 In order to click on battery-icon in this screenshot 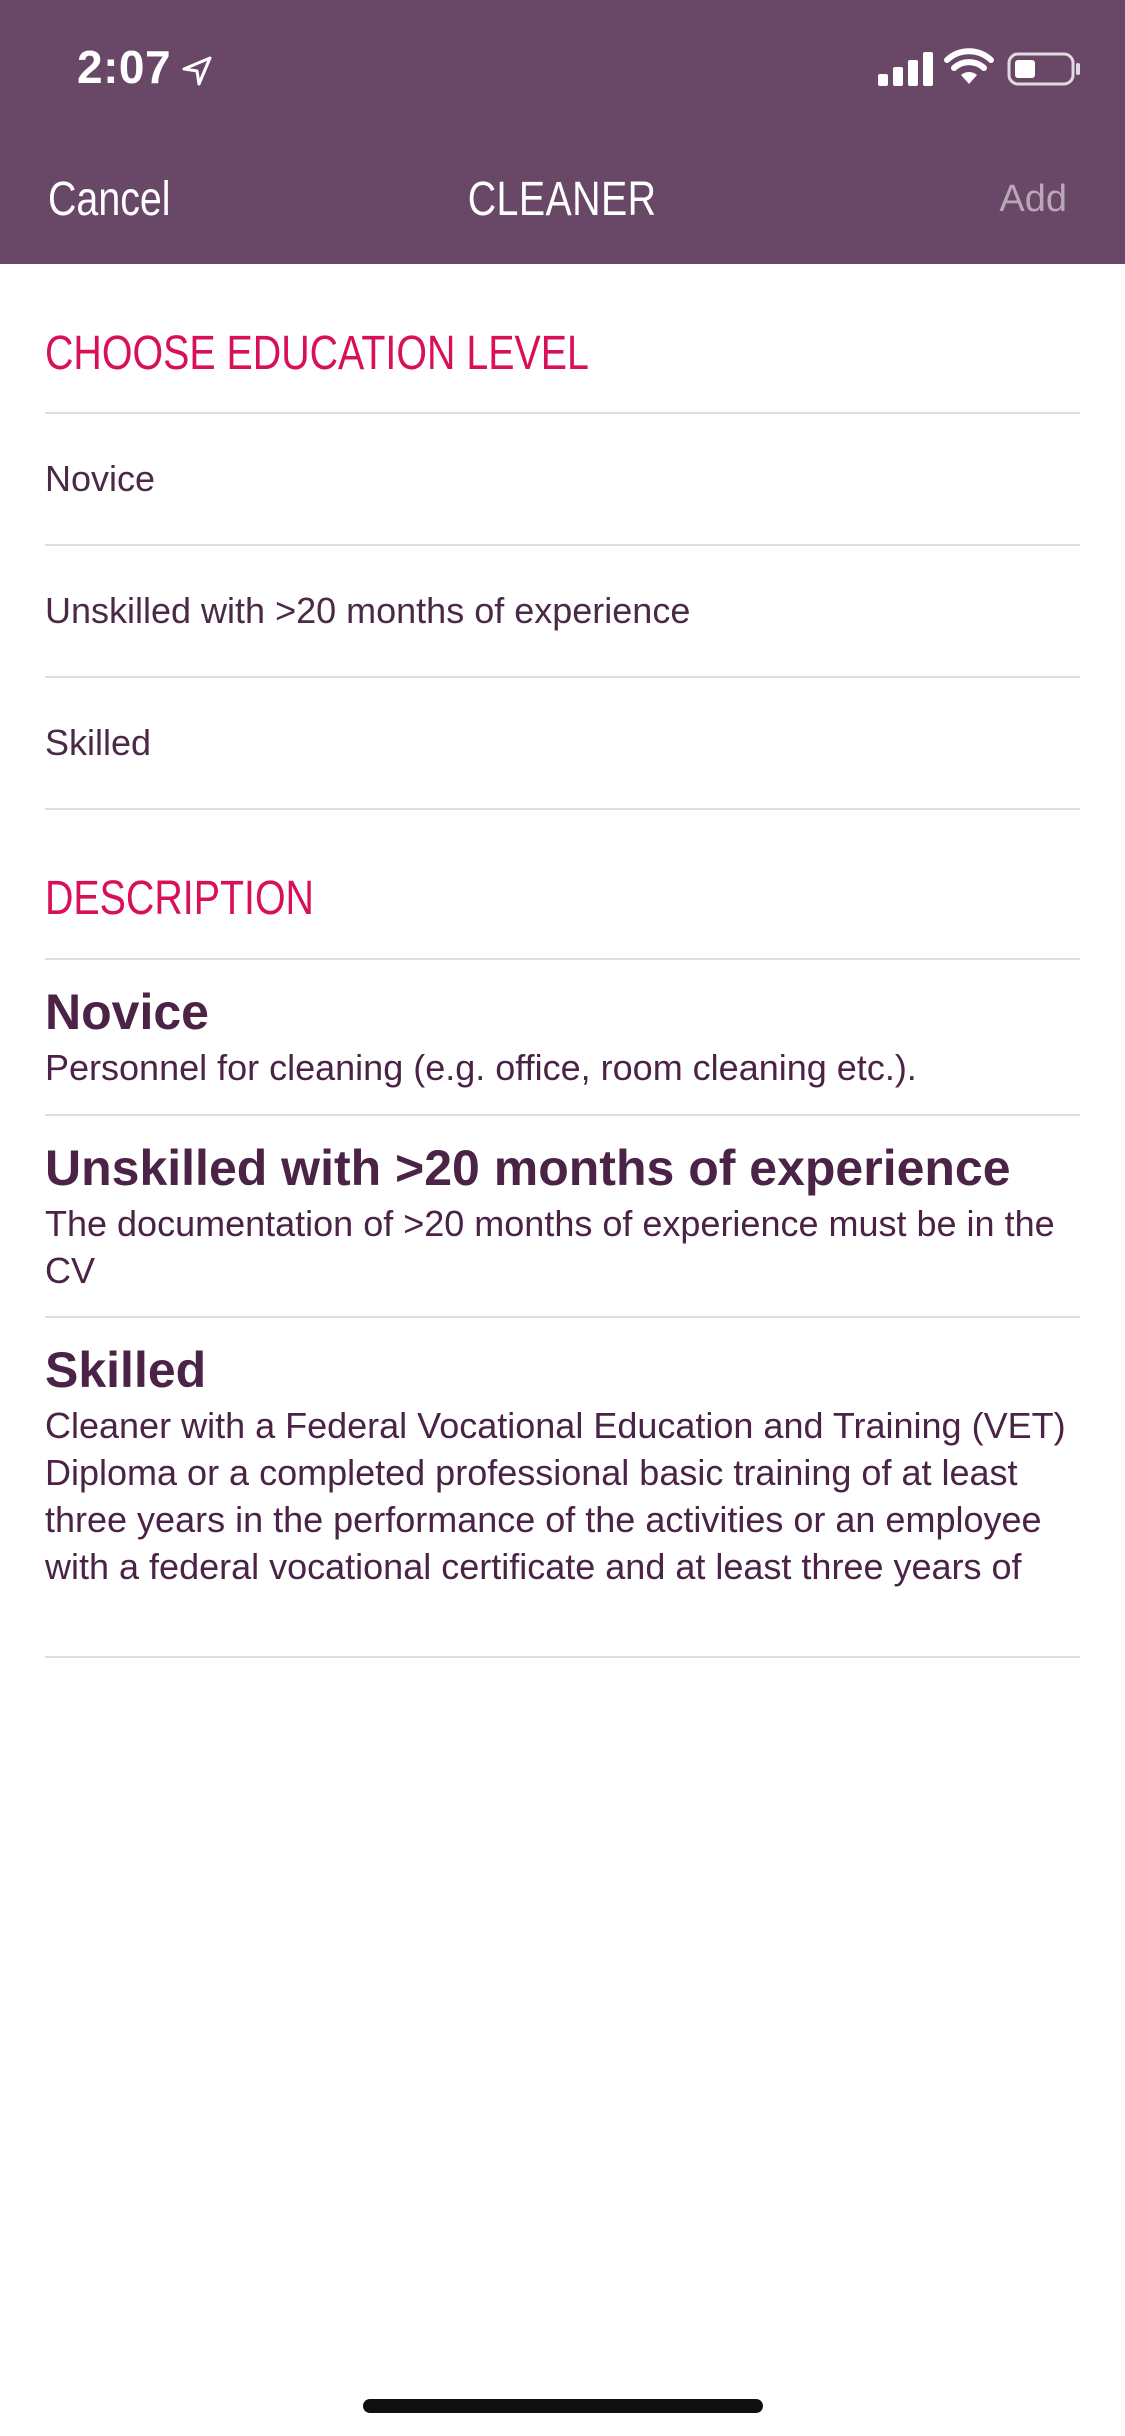, I will do `click(1043, 69)`.